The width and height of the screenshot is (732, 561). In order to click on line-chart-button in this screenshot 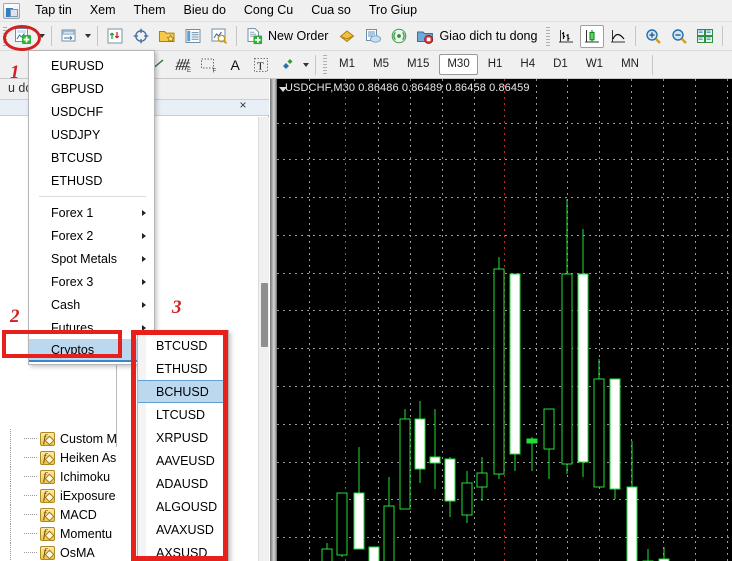, I will do `click(618, 36)`.